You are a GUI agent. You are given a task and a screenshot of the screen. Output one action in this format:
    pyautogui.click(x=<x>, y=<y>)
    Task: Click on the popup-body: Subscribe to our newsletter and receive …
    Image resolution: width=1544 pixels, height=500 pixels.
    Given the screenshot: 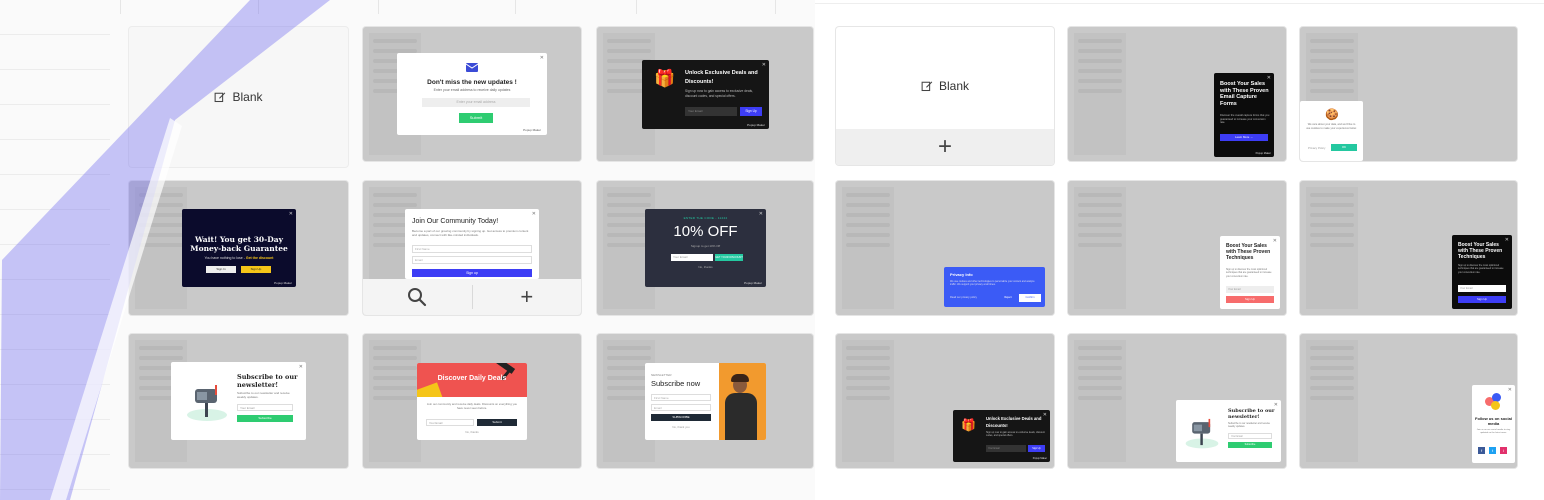 What is the action you would take?
    pyautogui.click(x=263, y=395)
    